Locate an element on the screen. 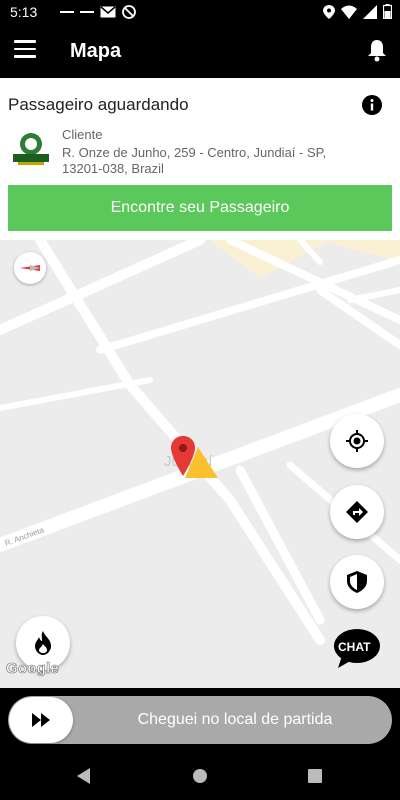  arrival-slider: Cheguei no local de partida is located at coordinates (200, 720).